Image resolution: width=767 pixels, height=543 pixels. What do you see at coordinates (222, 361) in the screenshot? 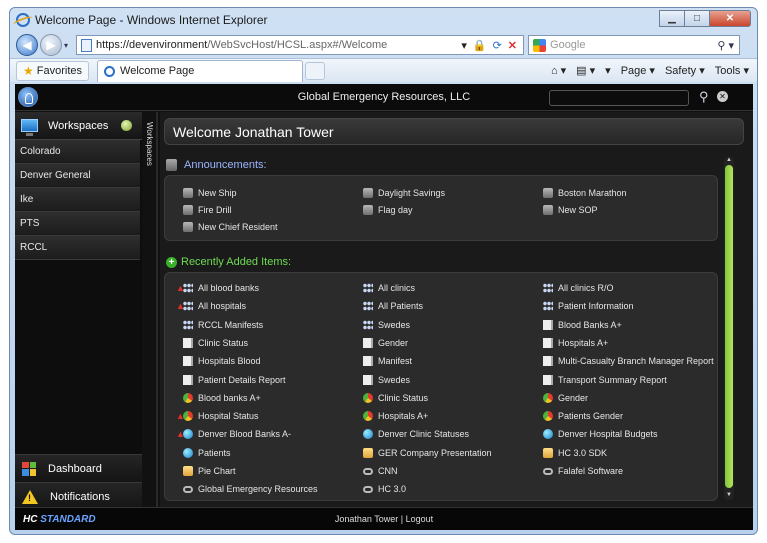
I see `recent-item: Hospitals Blood` at bounding box center [222, 361].